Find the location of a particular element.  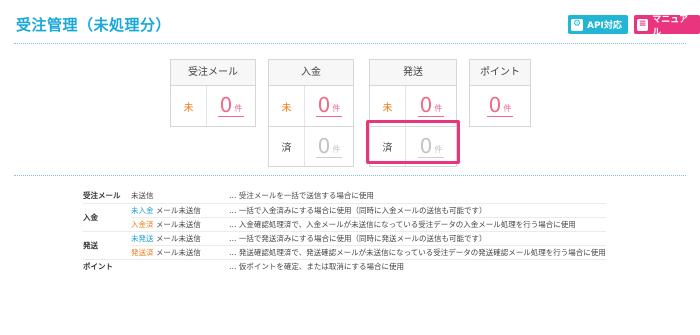

shipping-unsent-count-link: 0 件 is located at coordinates (431, 105).